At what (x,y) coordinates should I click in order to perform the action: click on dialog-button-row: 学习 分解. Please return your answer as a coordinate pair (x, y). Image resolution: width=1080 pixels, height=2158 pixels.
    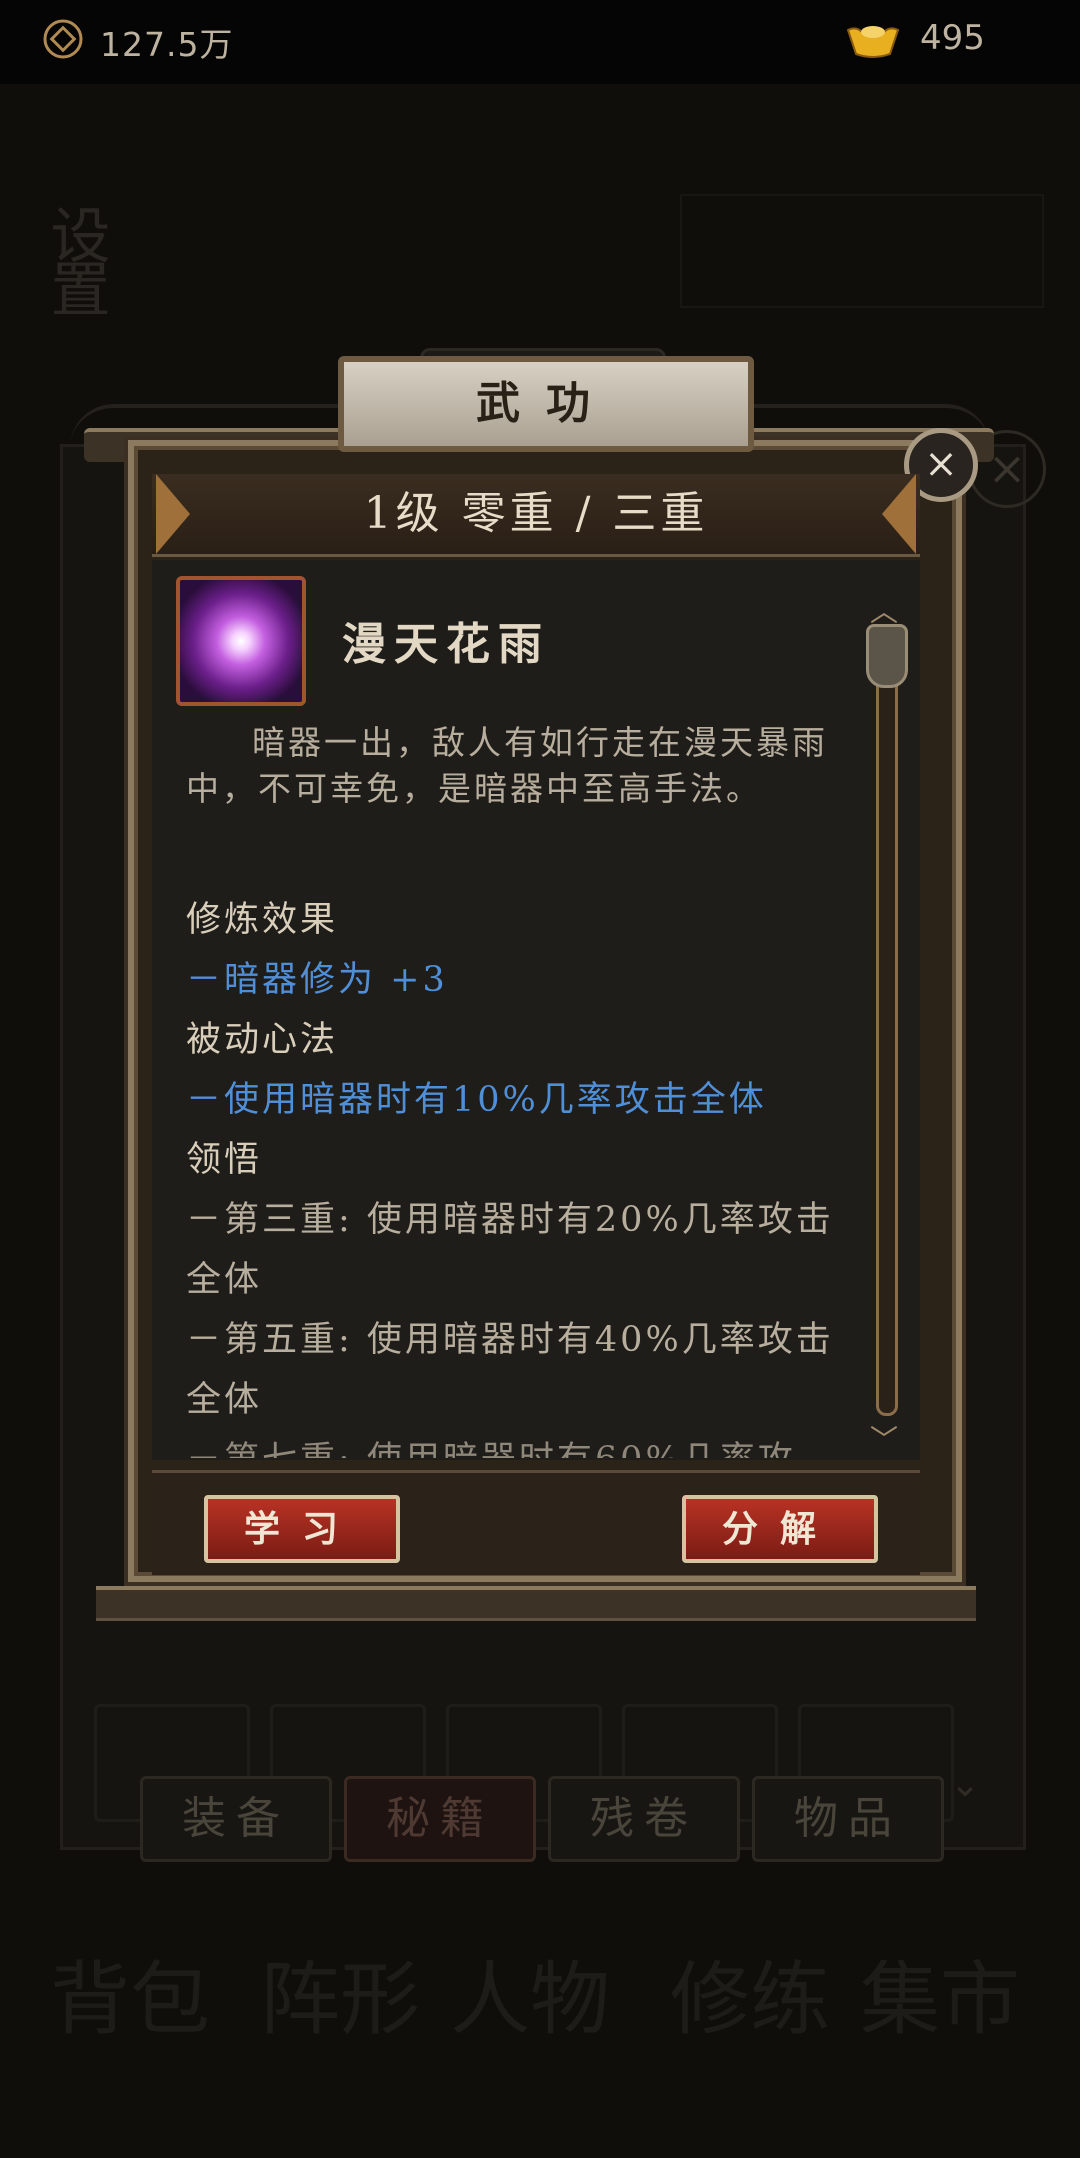
    Looking at the image, I should click on (536, 1522).